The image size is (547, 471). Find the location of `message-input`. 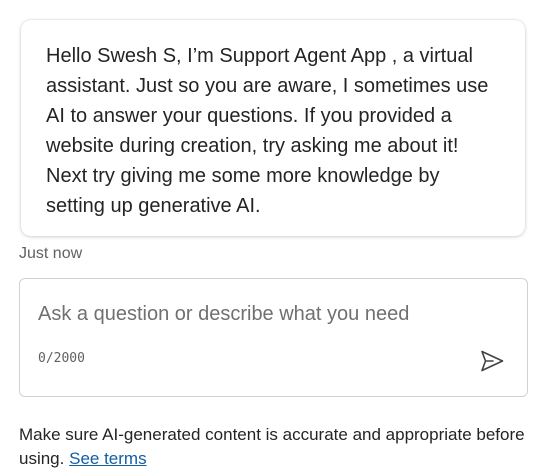

message-input is located at coordinates (258, 314).